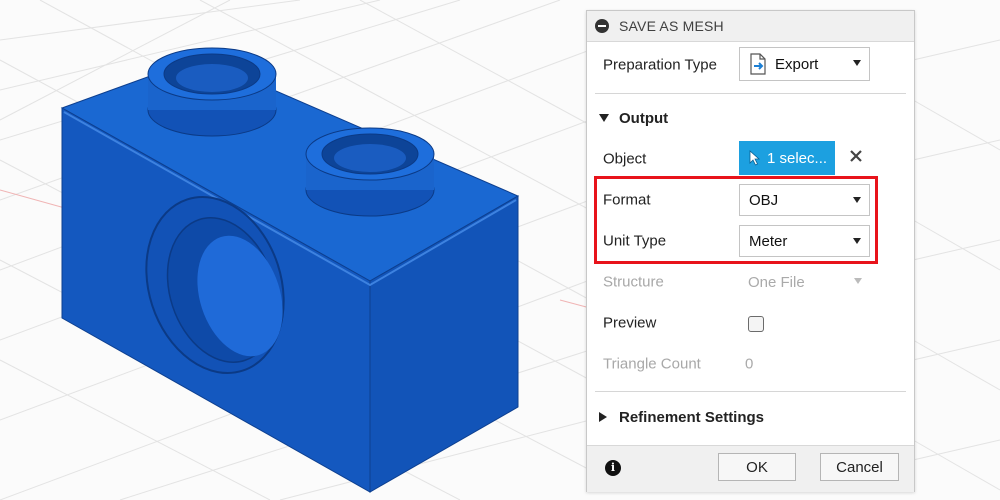 The height and width of the screenshot is (500, 1000). I want to click on refinement-settings-label: Refinement Settings, so click(692, 417).